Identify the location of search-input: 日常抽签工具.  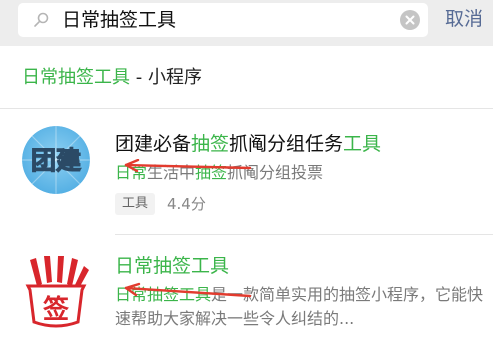
(223, 20).